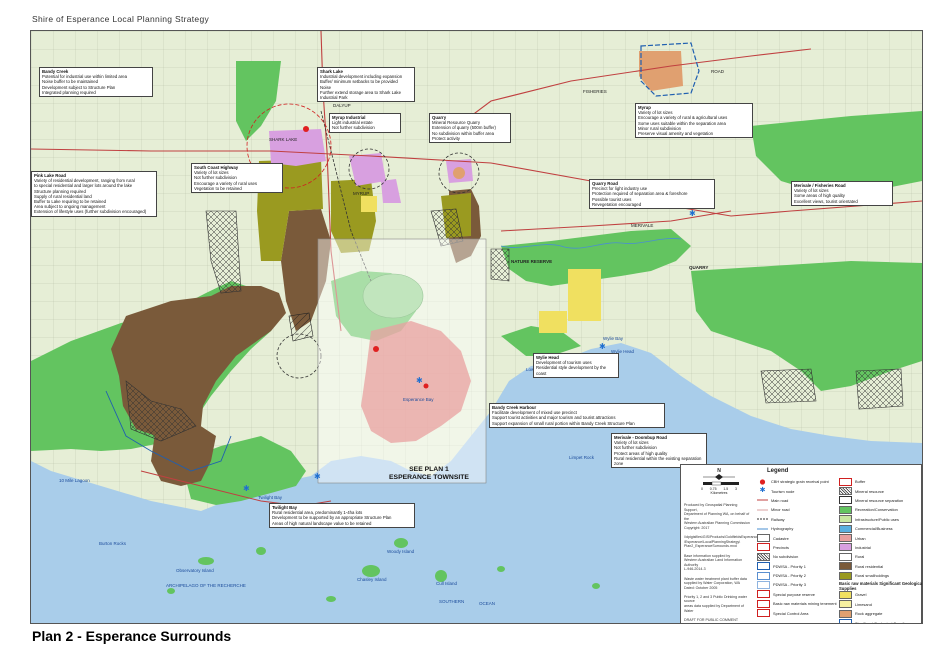 The height and width of the screenshot is (656, 929). What do you see at coordinates (702, 489) in the screenshot?
I see `scale-tick: 0` at bounding box center [702, 489].